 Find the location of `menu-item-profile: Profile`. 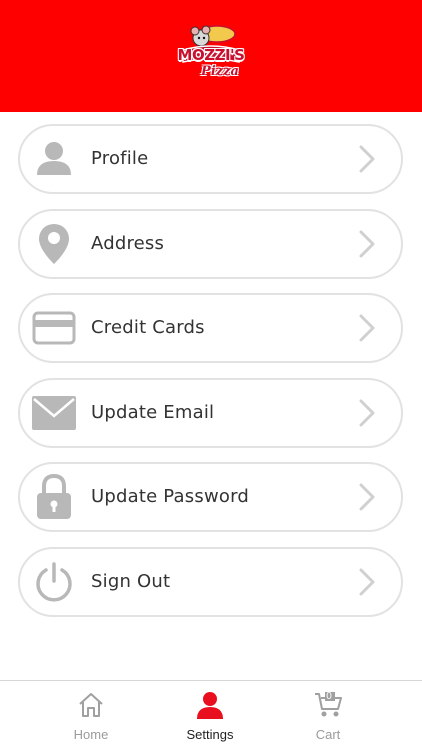

menu-item-profile: Profile is located at coordinates (210, 159).